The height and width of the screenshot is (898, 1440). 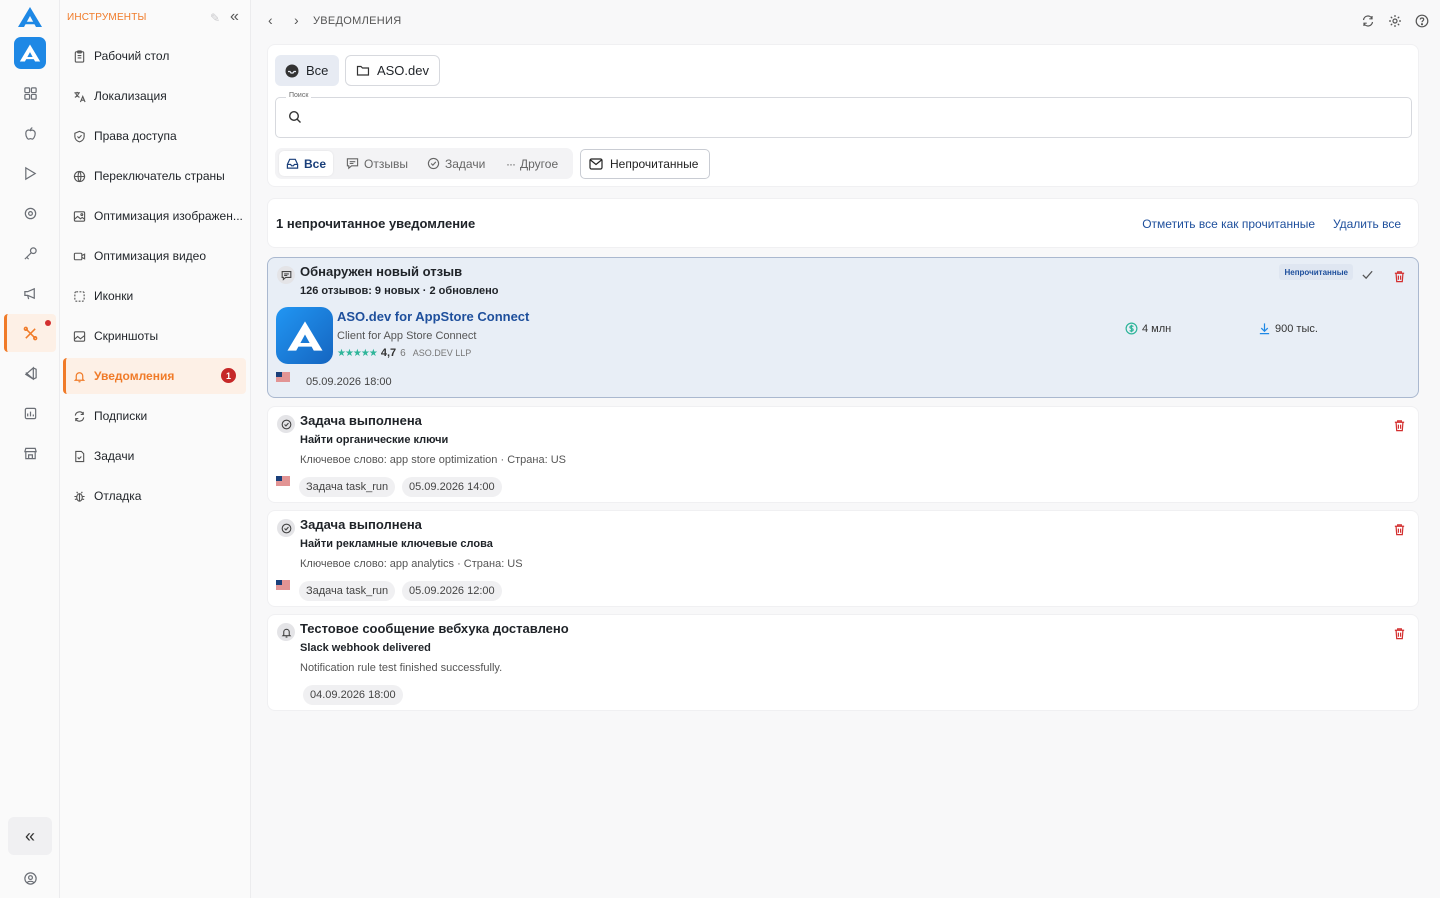 What do you see at coordinates (845, 21) in the screenshot?
I see `top-bar: ‹ › УВЕДОМЛЕНИЯ` at bounding box center [845, 21].